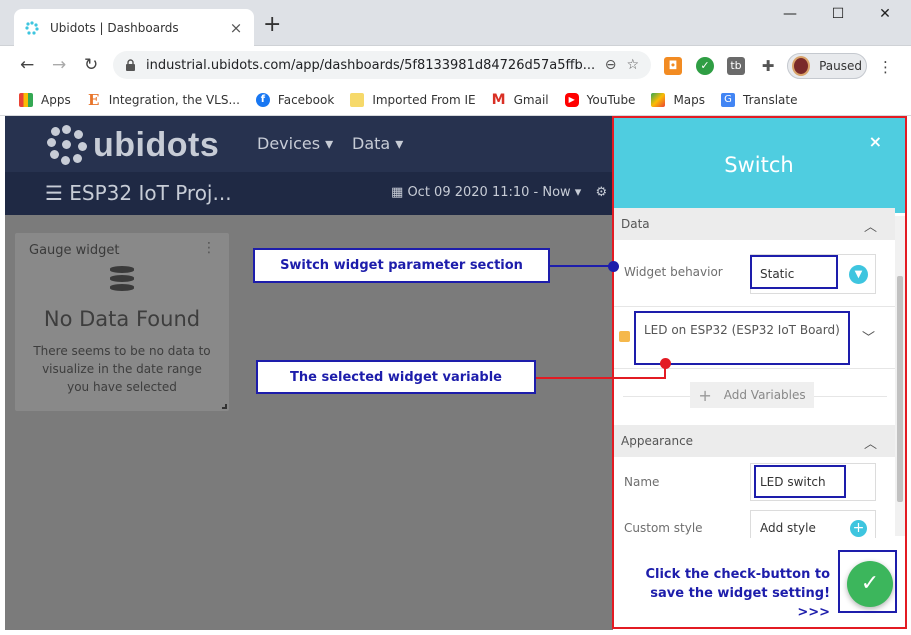 The image size is (911, 635). Describe the element at coordinates (673, 272) in the screenshot. I see `widget-behavior-label: Widget behavior` at that location.